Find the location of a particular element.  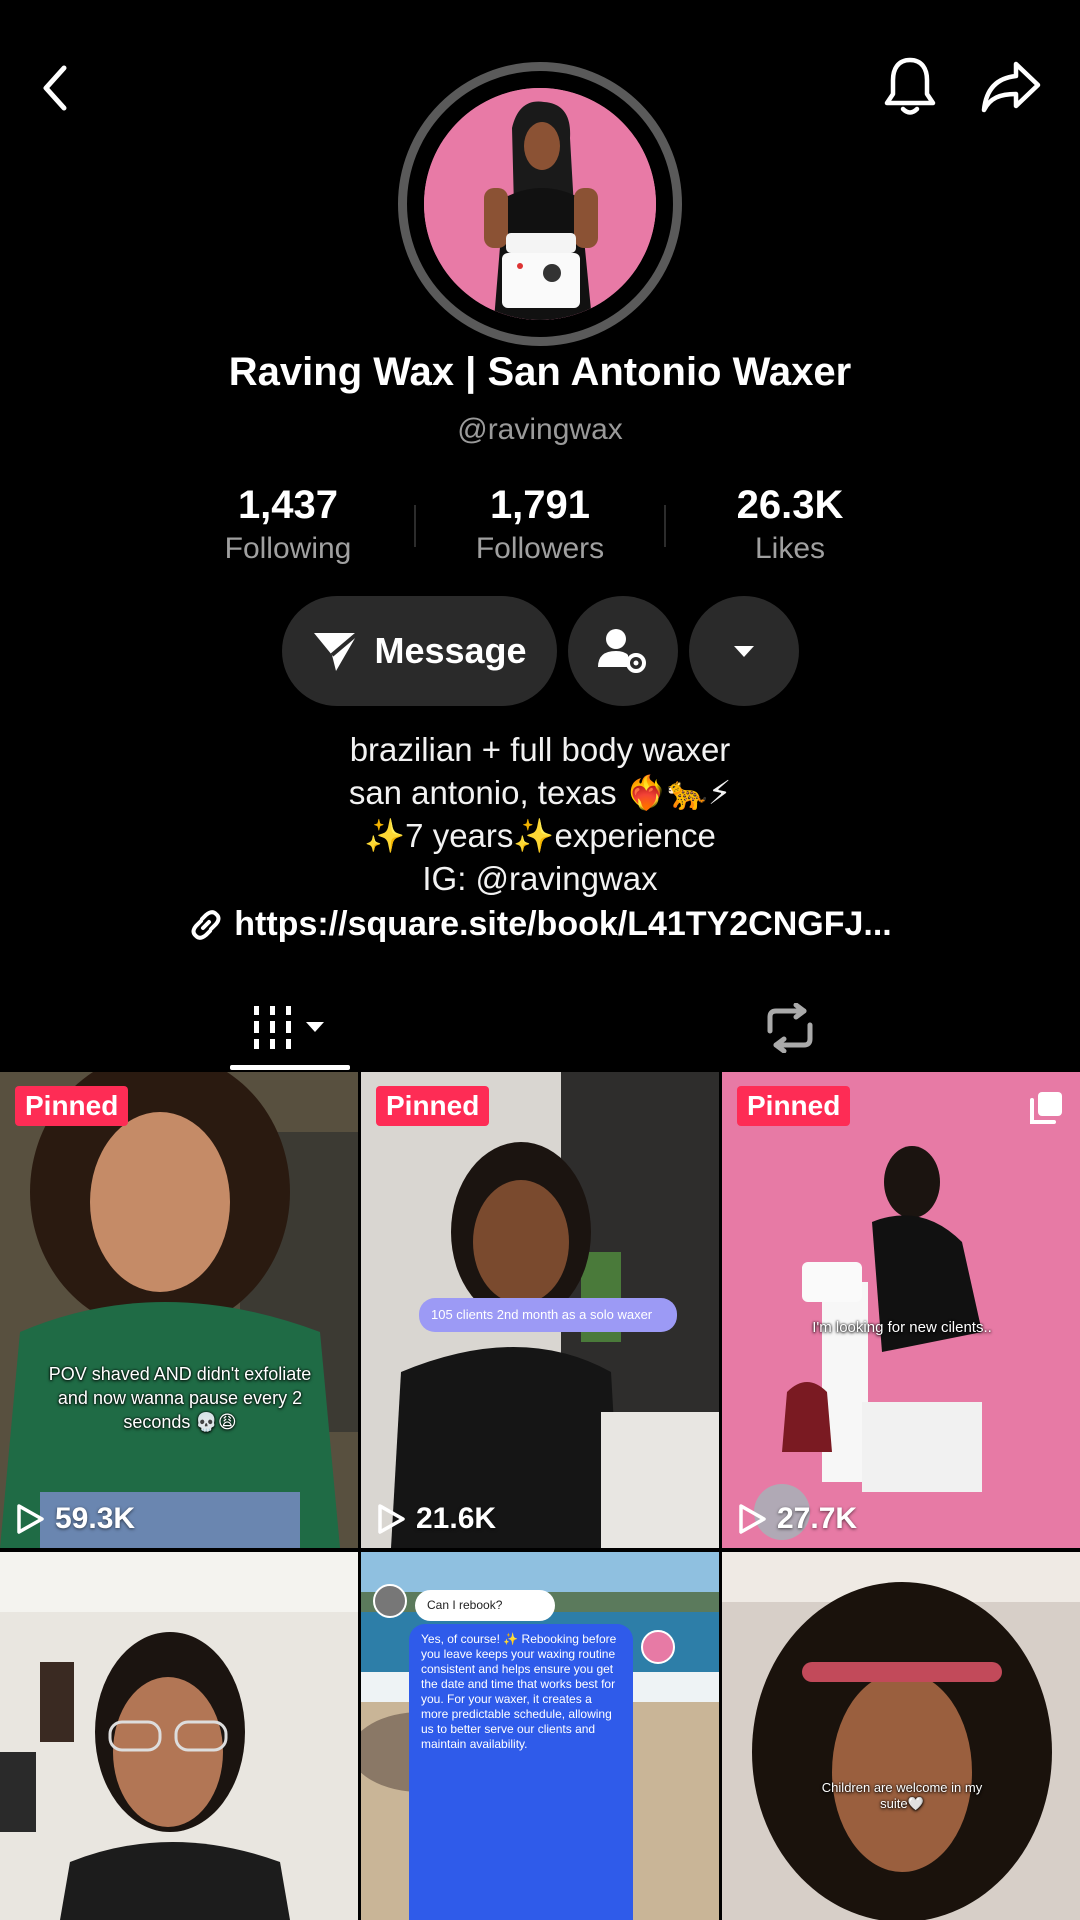

view-count: 59.3K is located at coordinates (75, 1519).